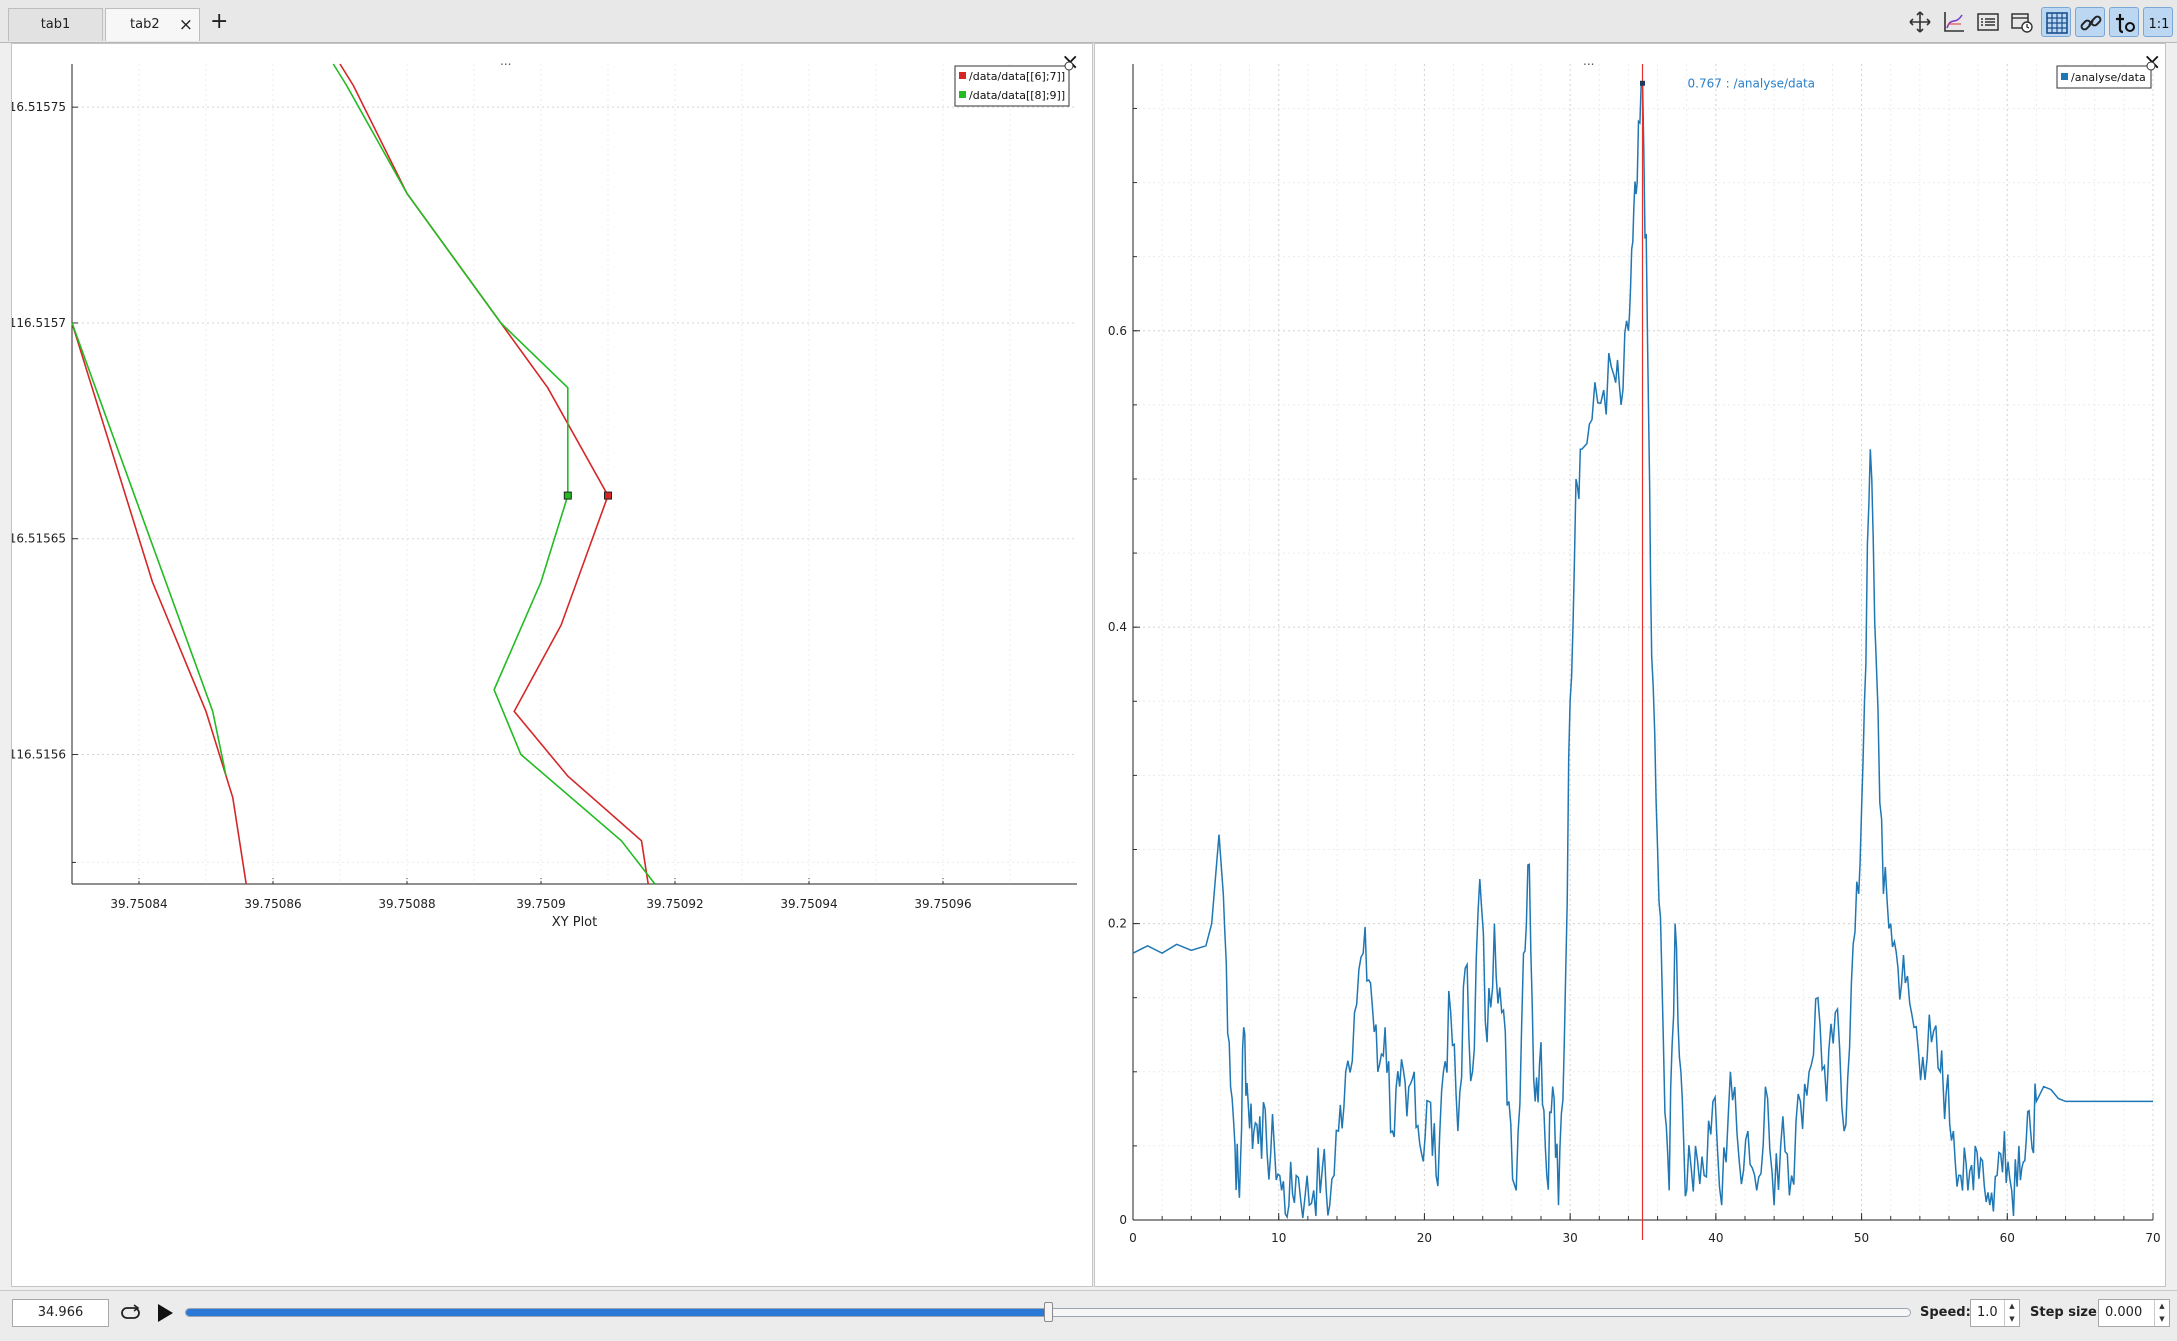 This screenshot has width=2177, height=1341. I want to click on y-tick-label: 0.4, so click(1117, 627).